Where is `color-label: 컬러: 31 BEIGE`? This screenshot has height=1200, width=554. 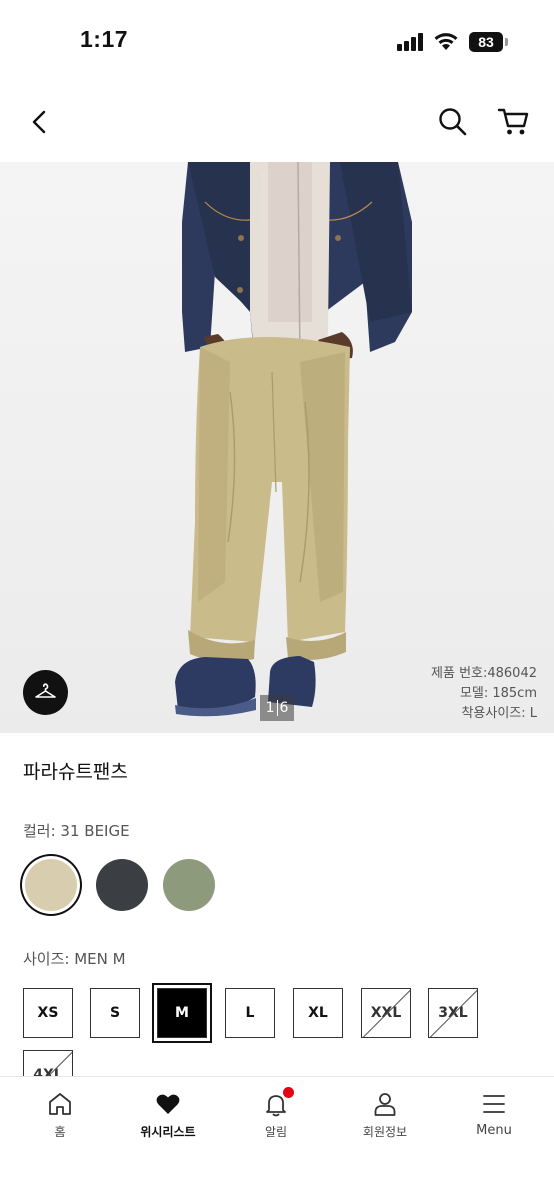 color-label: 컬러: 31 BEIGE is located at coordinates (76, 831).